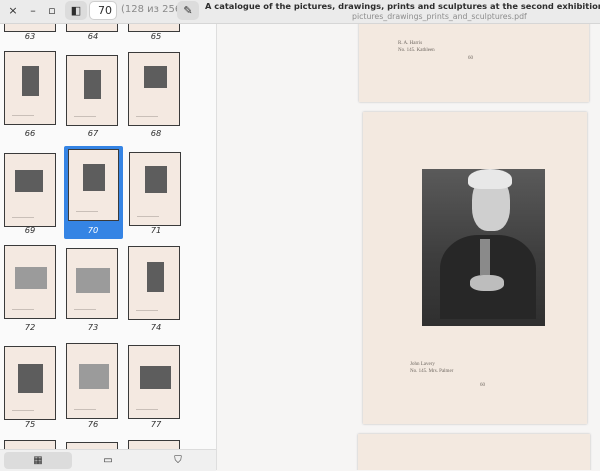 The image size is (600, 471). What do you see at coordinates (470, 58) in the screenshot?
I see `page-folio-upper: 60` at bounding box center [470, 58].